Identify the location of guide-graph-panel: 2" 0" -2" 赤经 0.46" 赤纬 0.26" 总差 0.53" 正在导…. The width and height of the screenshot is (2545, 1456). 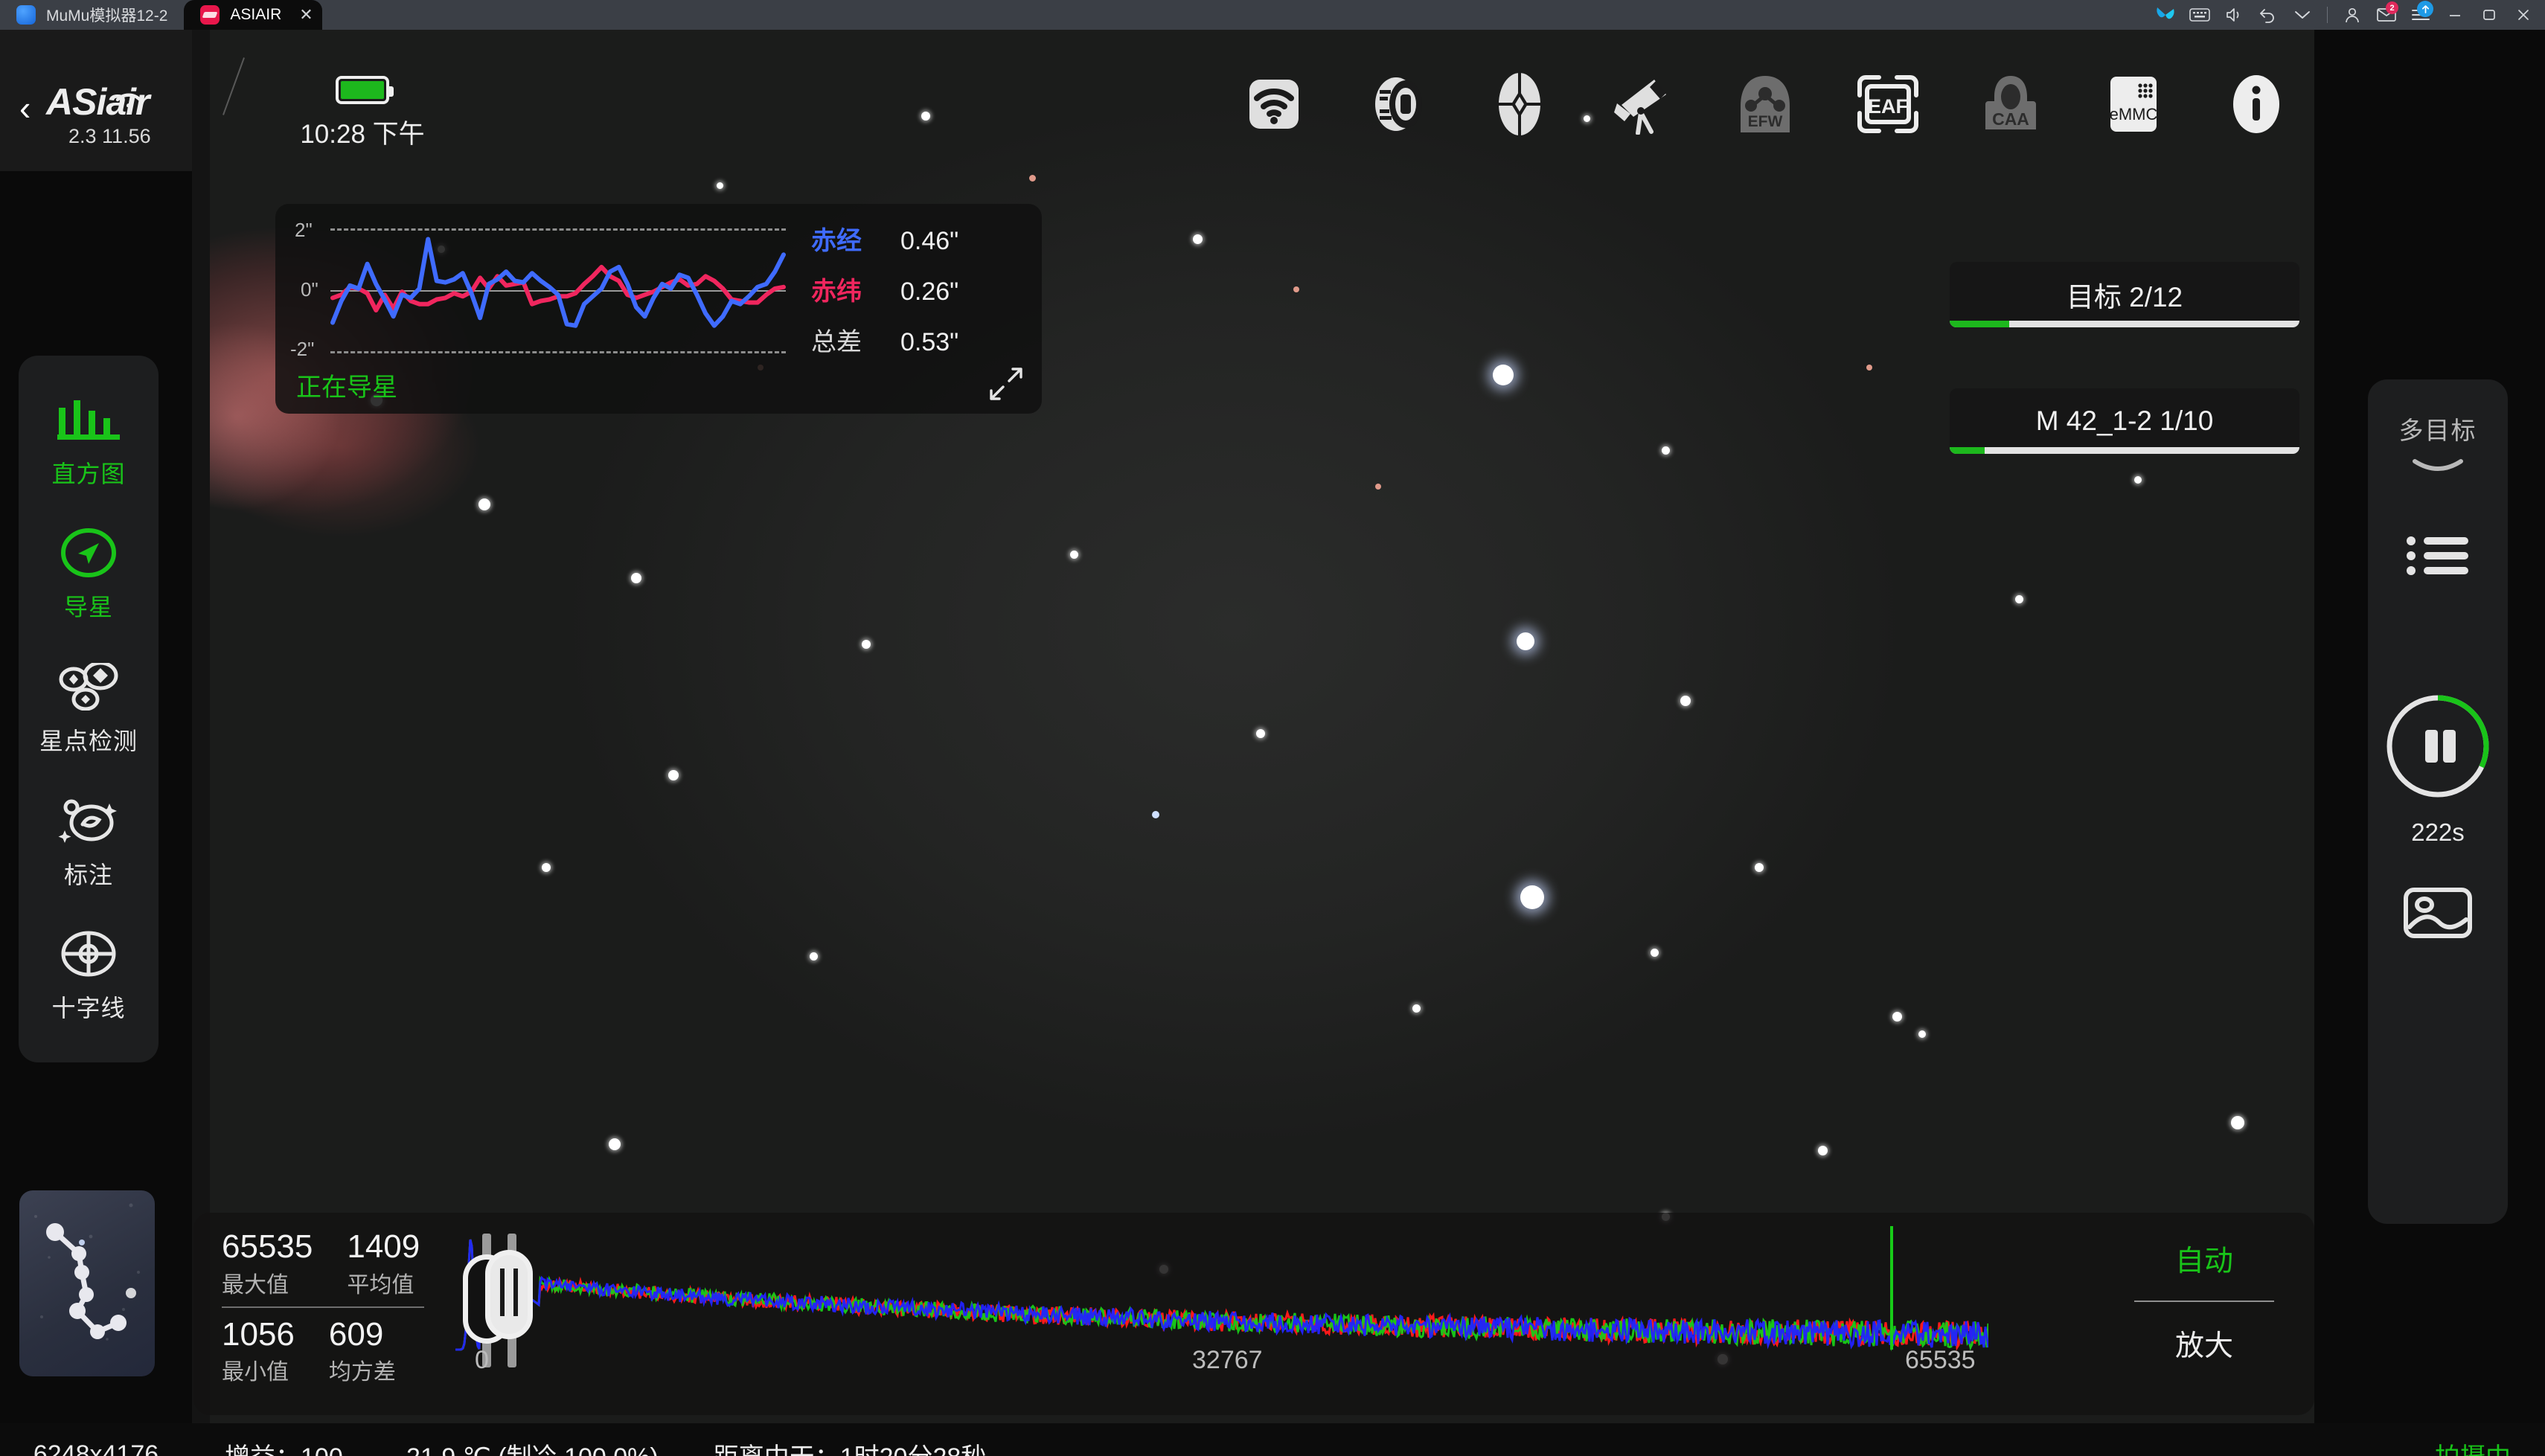
(658, 309).